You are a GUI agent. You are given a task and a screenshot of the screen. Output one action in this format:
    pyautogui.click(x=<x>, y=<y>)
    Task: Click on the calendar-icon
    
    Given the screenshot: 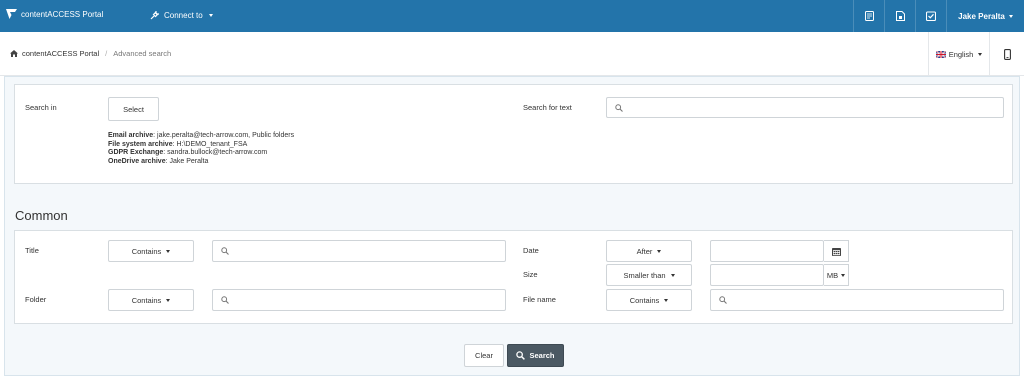 What is the action you would take?
    pyautogui.click(x=836, y=251)
    